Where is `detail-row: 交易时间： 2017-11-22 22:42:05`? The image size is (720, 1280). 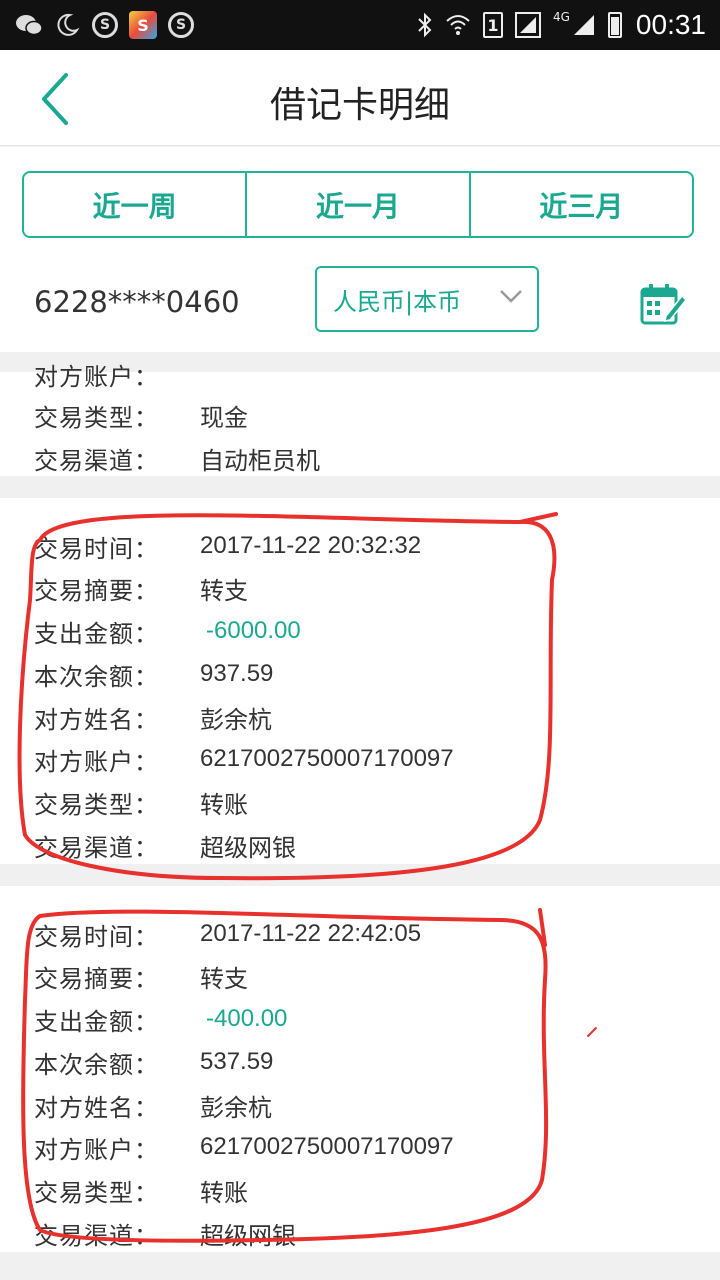
detail-row: 交易时间： 2017-11-22 22:42:05 is located at coordinates (227, 934).